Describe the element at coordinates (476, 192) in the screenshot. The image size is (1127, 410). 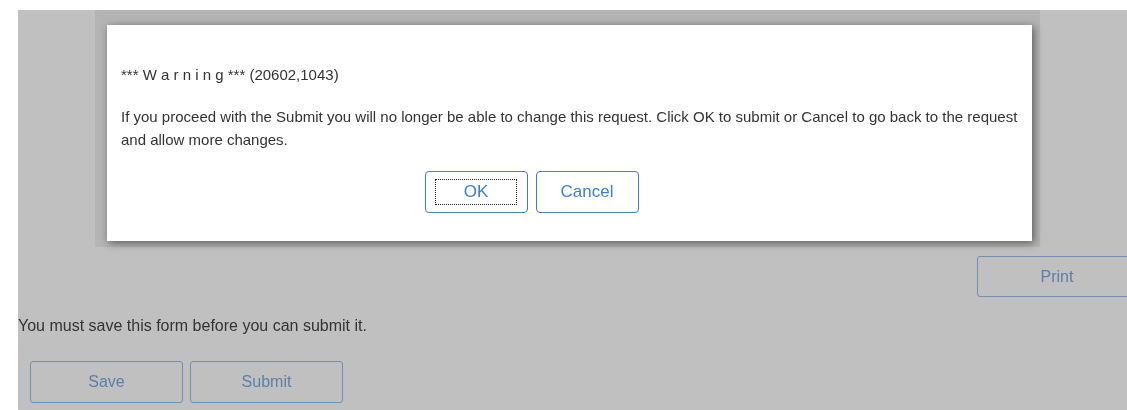
I see `dialog-button: OK` at that location.